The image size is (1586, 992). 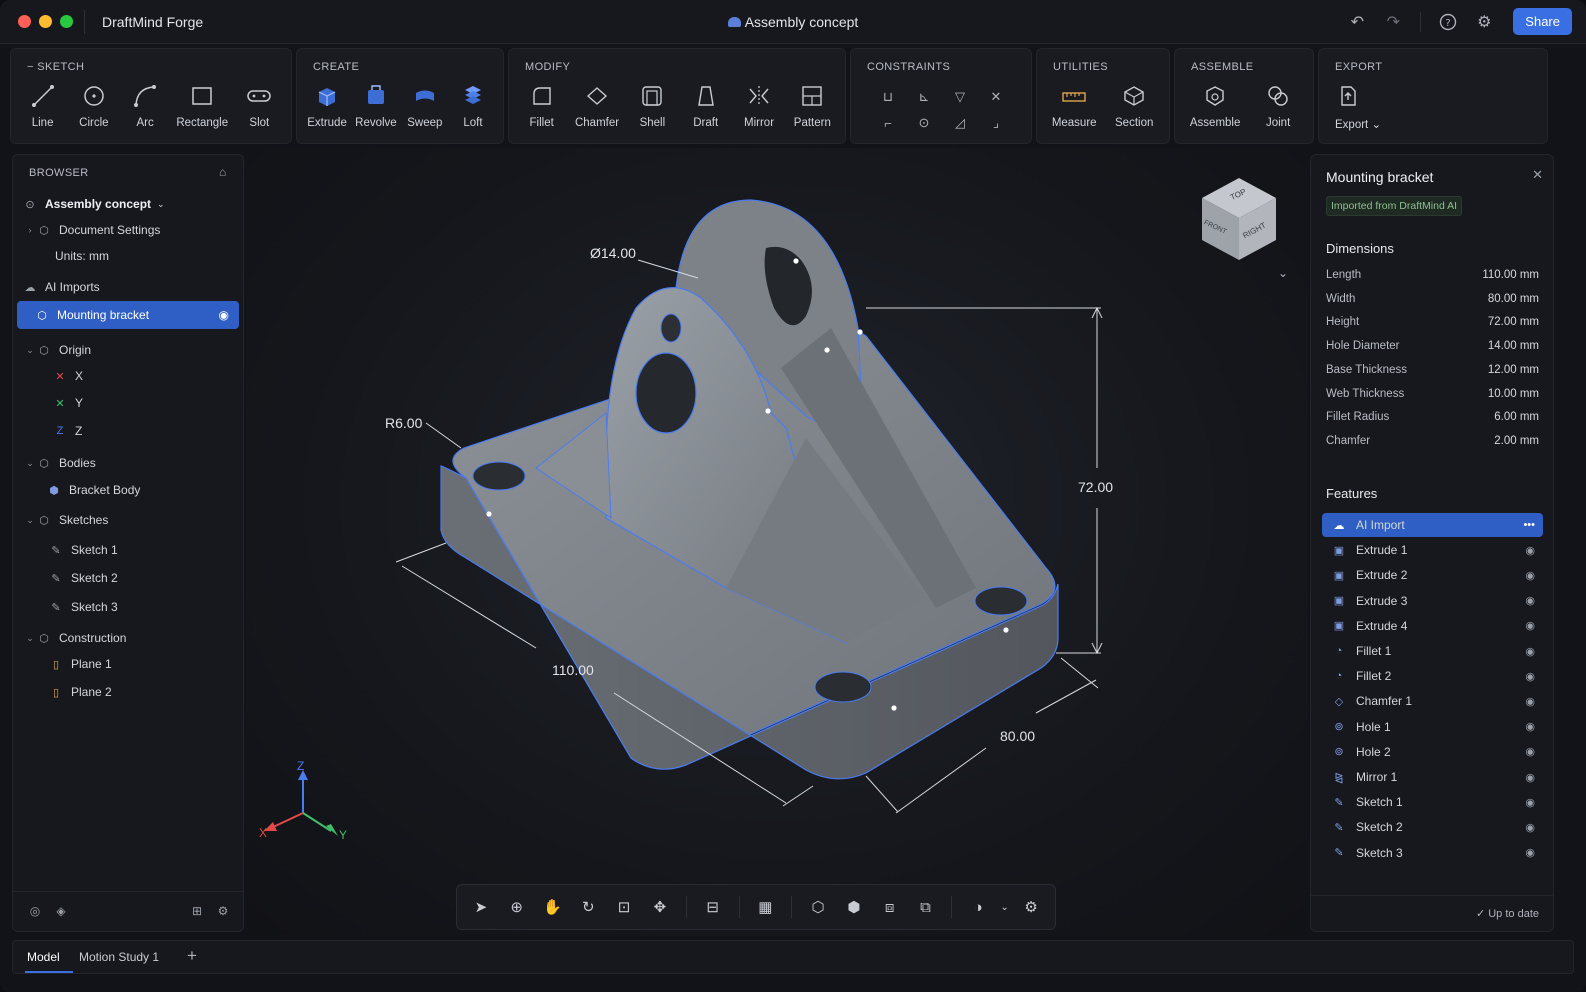 What do you see at coordinates (960, 123) in the screenshot?
I see `angle-constraint-icon: ◿` at bounding box center [960, 123].